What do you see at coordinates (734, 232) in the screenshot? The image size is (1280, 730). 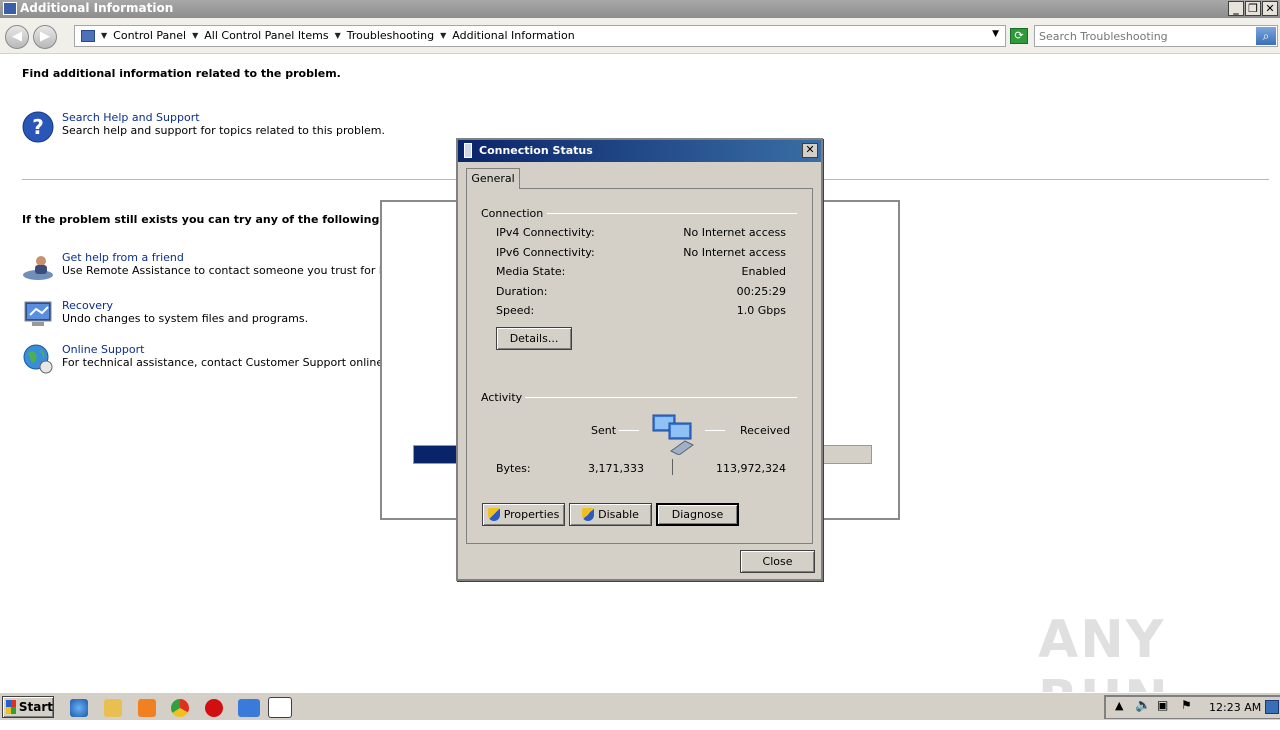 I see `ipv4-value: No Internet access` at bounding box center [734, 232].